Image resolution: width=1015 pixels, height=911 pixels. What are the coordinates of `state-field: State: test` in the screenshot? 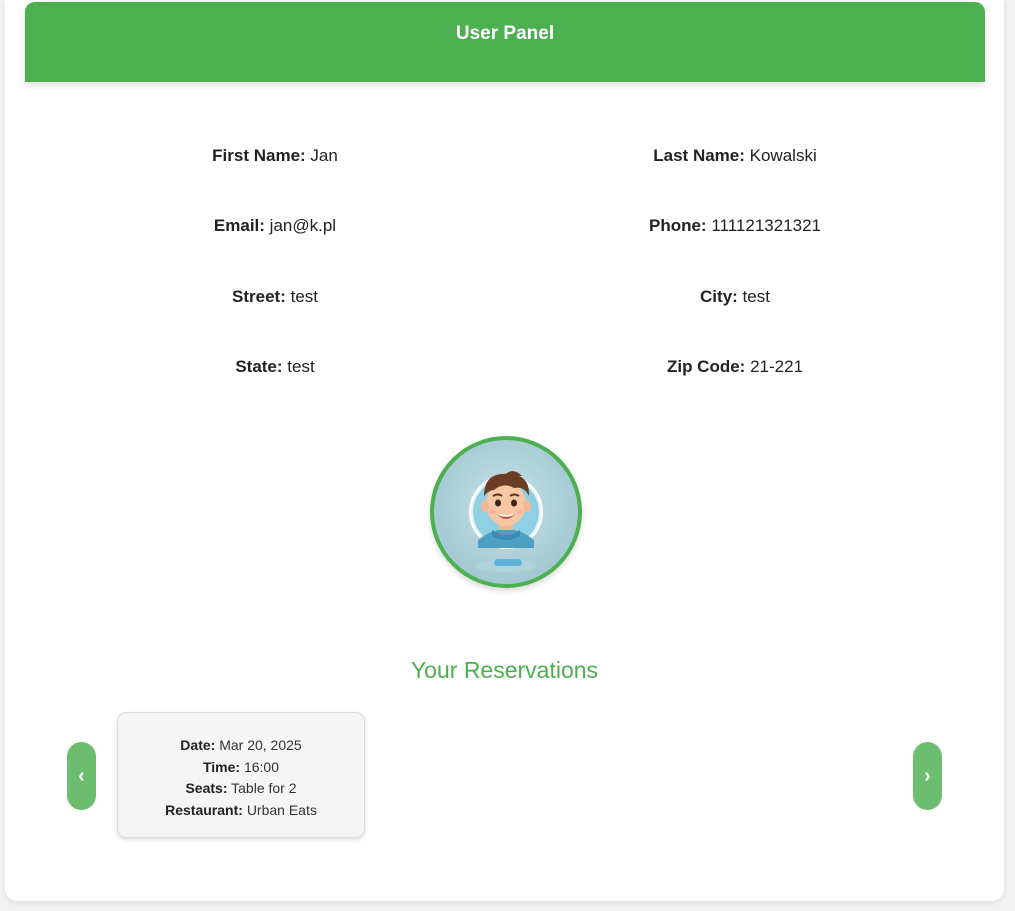 It's located at (275, 367).